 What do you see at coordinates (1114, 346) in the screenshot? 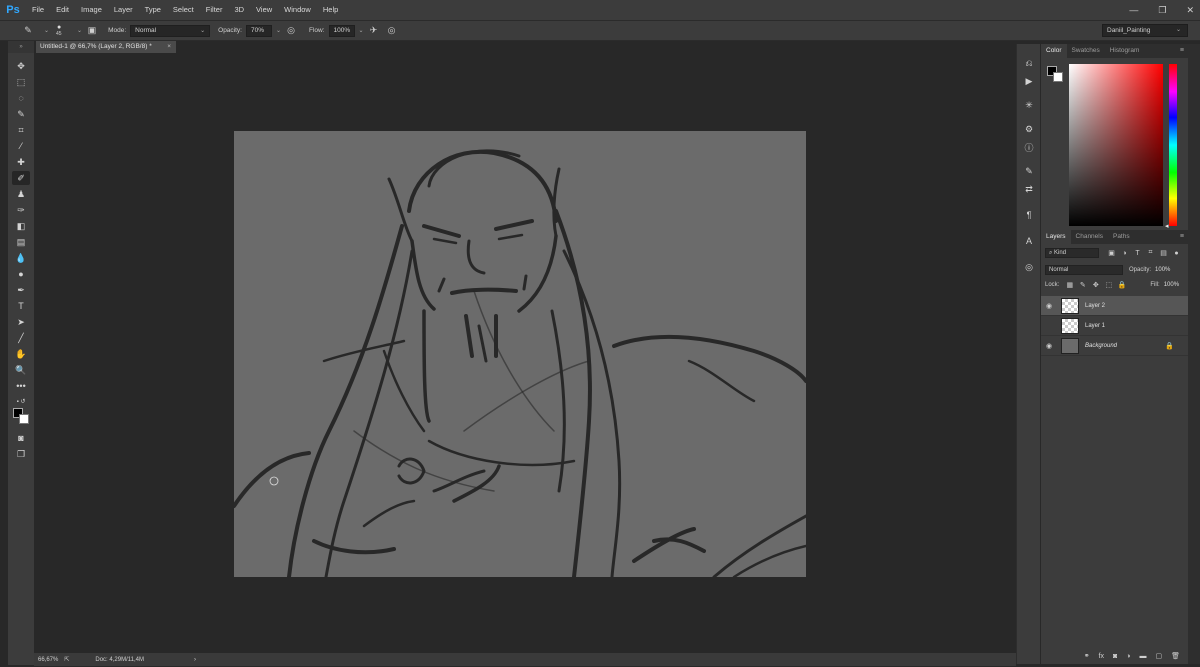
I see `layer-row-background: ◉ Background 🔒` at bounding box center [1114, 346].